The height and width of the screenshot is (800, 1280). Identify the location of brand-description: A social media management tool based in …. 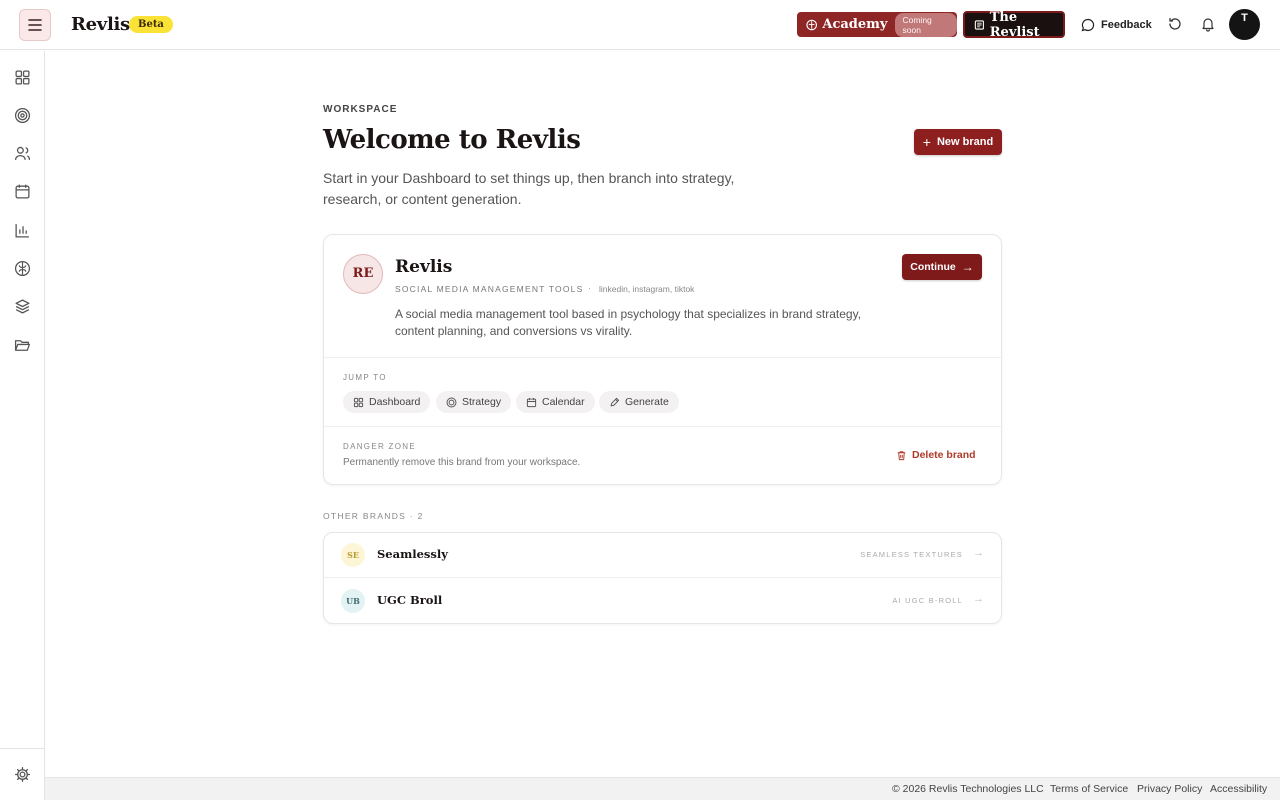
(628, 322).